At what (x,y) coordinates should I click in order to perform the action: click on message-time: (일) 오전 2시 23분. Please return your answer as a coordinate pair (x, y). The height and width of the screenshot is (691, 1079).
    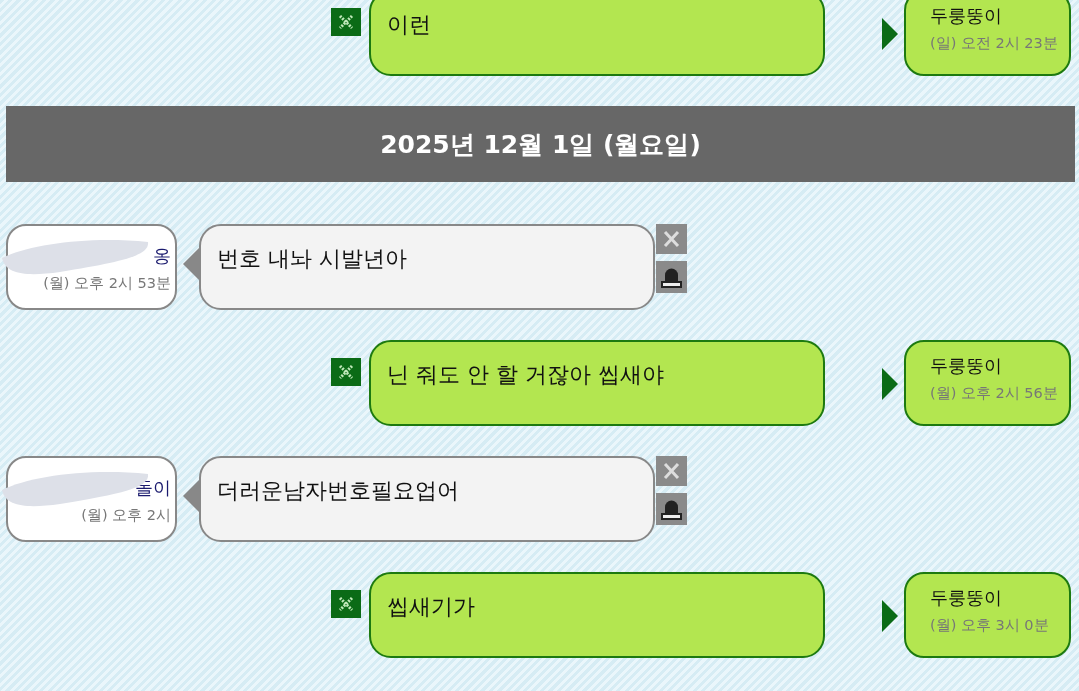
    Looking at the image, I should click on (994, 43).